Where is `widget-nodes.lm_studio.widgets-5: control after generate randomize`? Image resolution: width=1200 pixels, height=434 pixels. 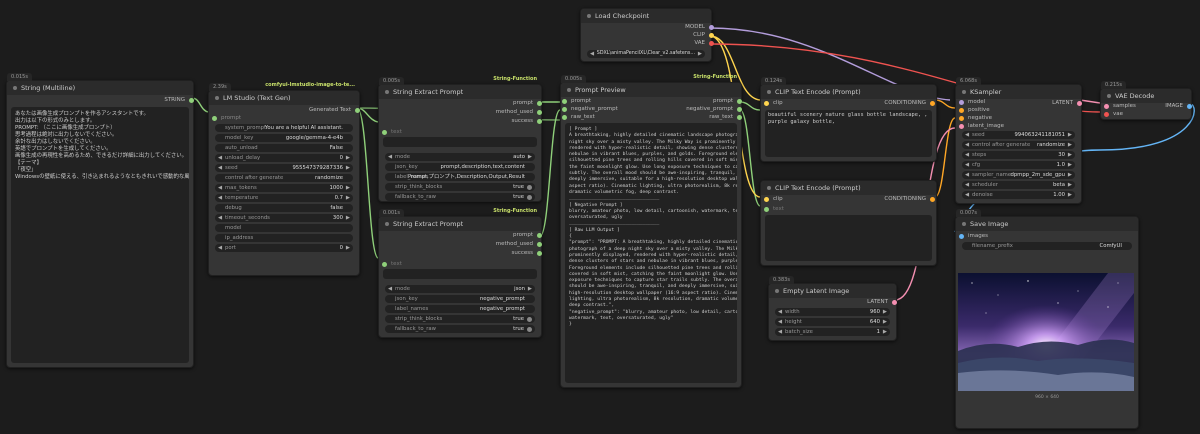
widget-nodes.lm_studio.widgets-5: control after generate randomize is located at coordinates (284, 178).